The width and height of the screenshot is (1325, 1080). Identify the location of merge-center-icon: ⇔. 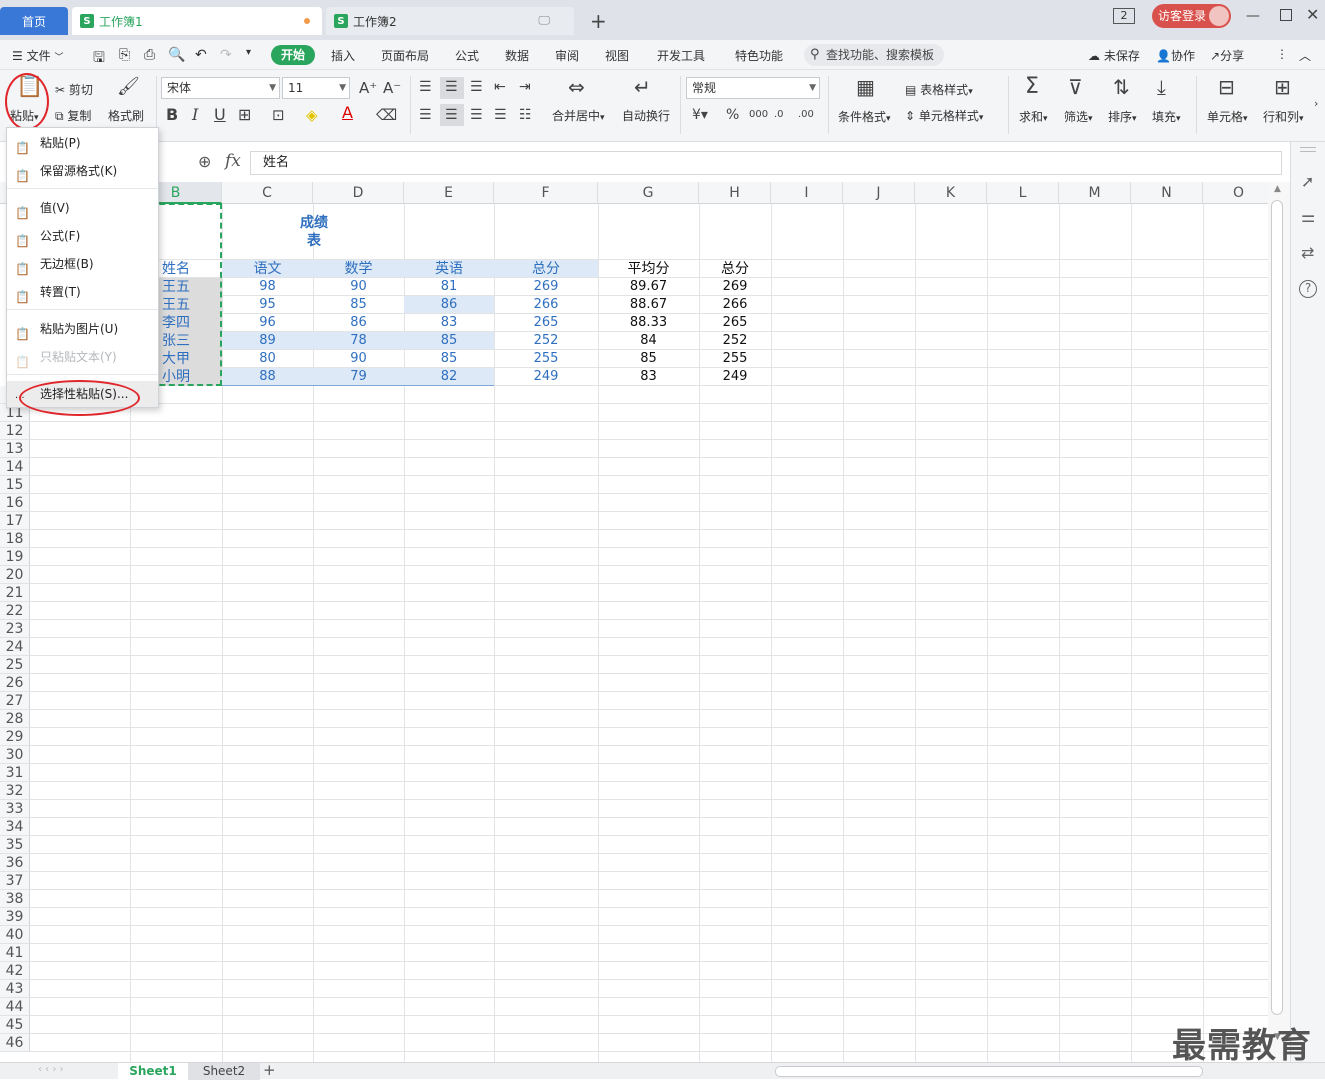
(576, 87).